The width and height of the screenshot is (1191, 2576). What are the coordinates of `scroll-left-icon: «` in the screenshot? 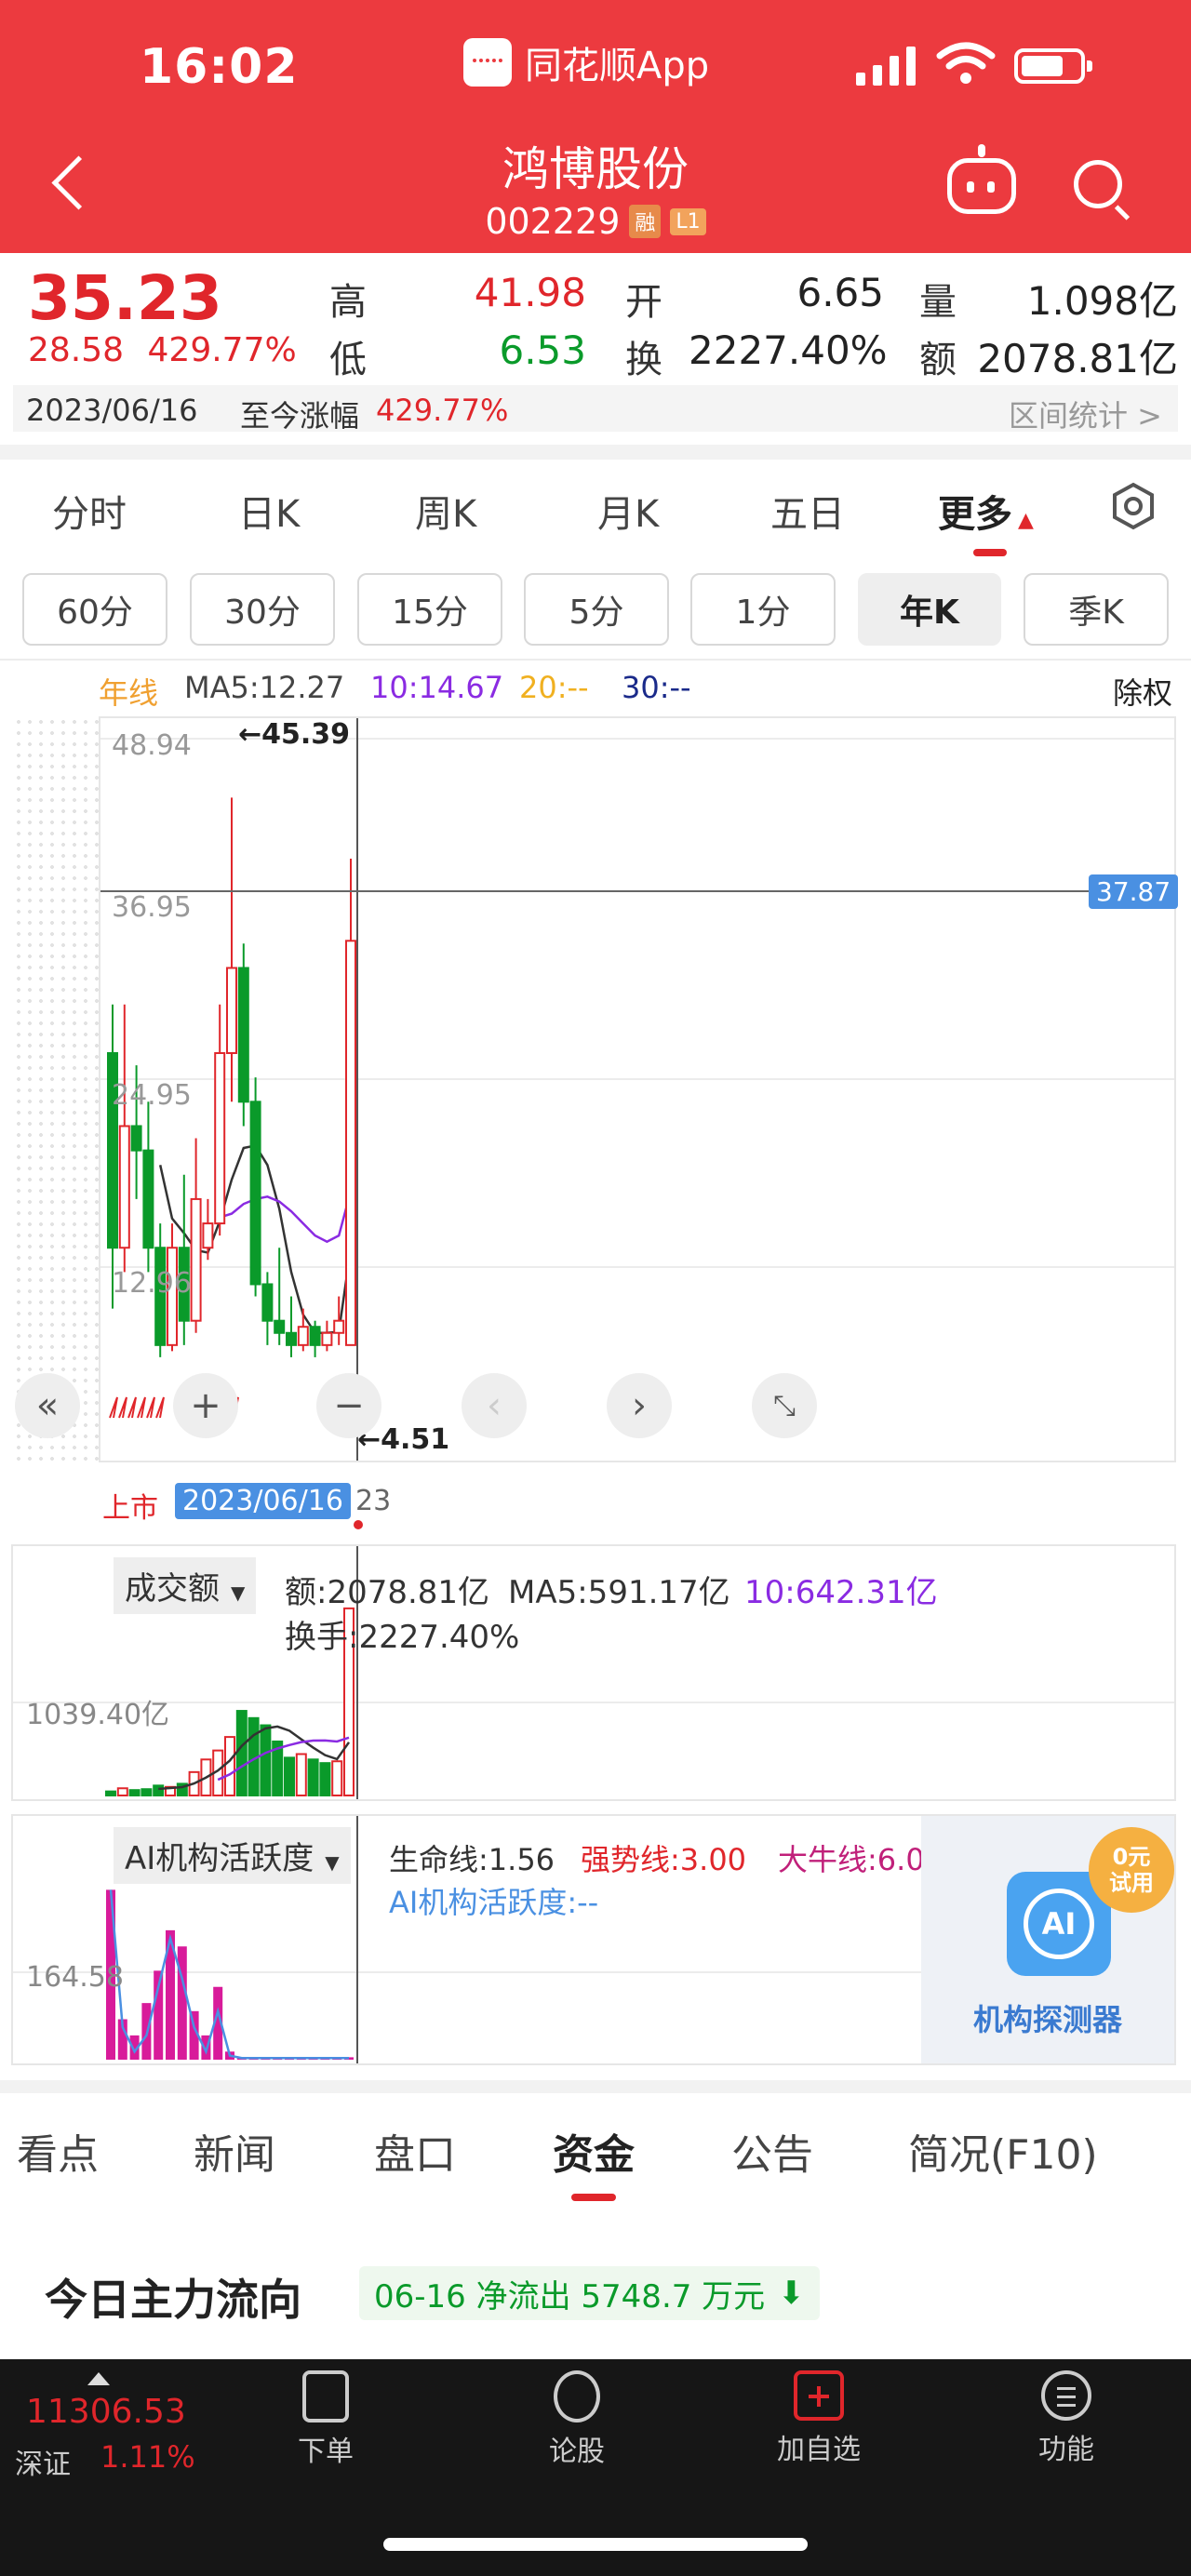 It's located at (47, 1405).